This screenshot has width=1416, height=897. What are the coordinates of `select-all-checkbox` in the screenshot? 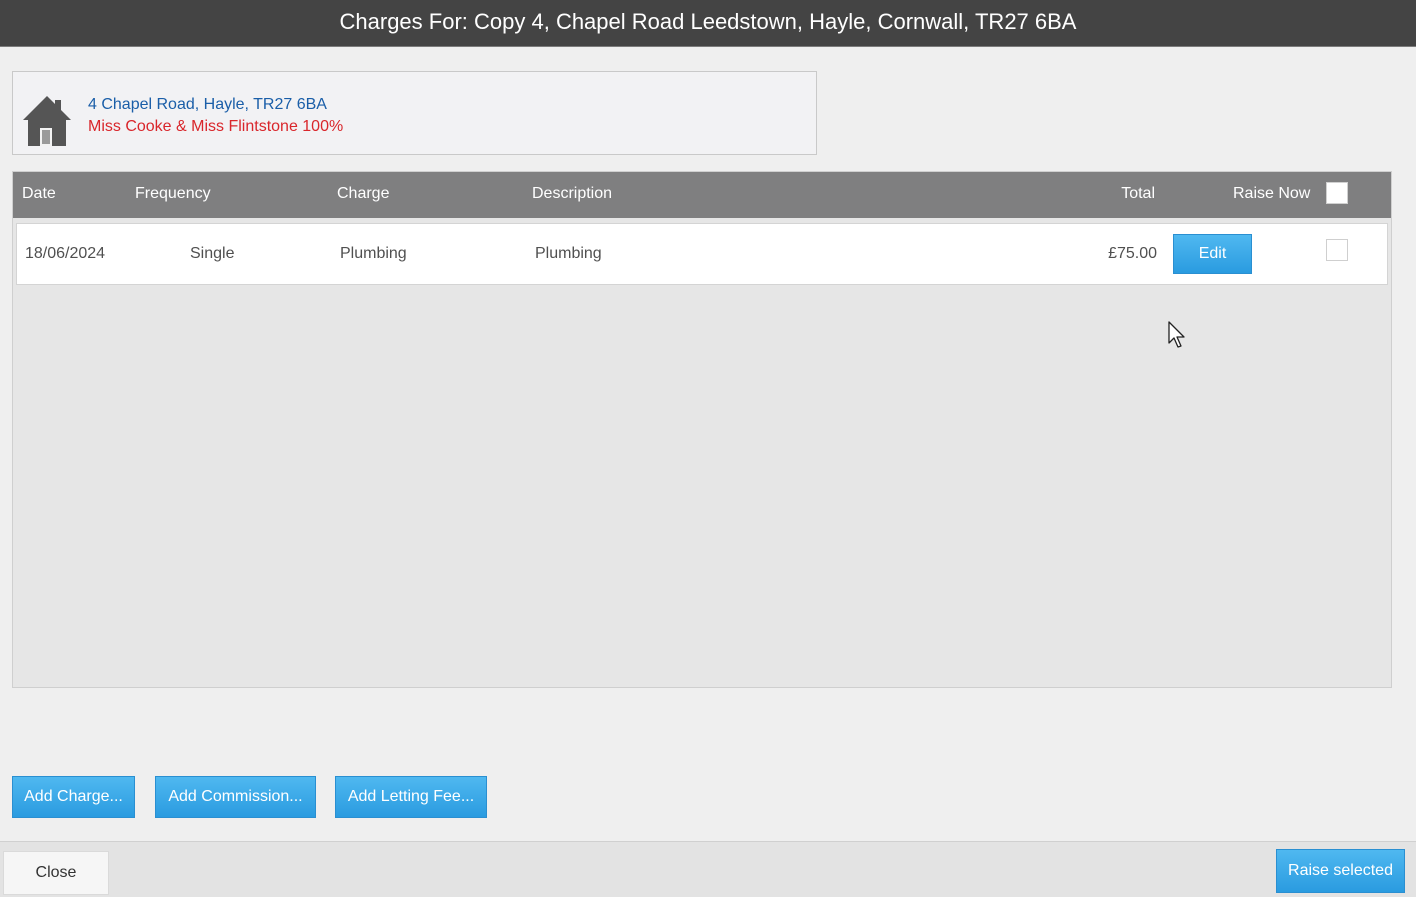 It's located at (1337, 193).